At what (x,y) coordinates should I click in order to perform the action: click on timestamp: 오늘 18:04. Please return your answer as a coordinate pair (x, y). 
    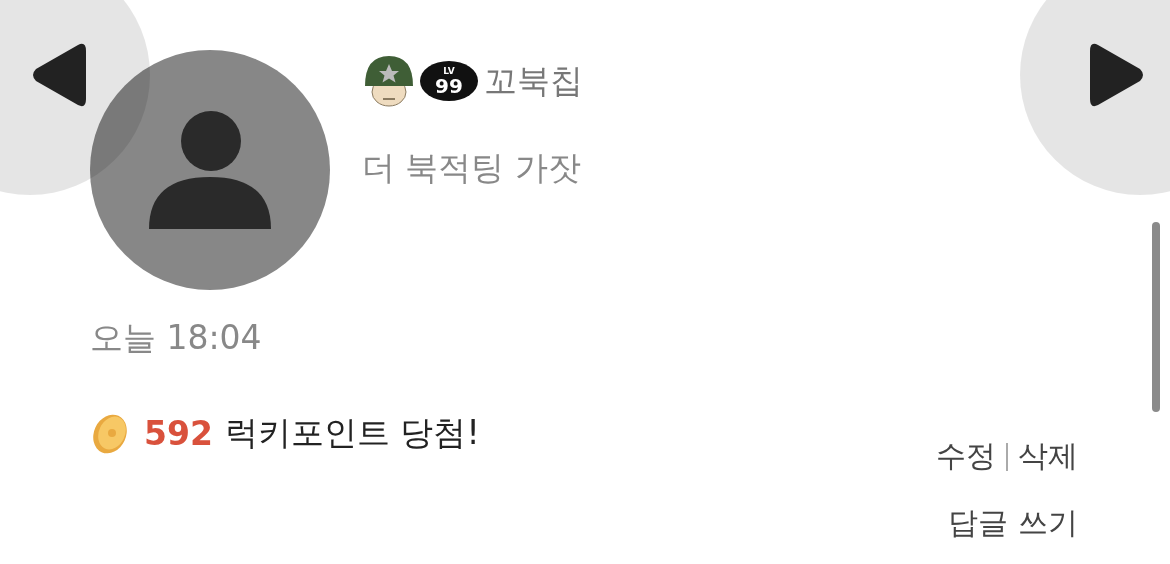
    Looking at the image, I should click on (176, 338).